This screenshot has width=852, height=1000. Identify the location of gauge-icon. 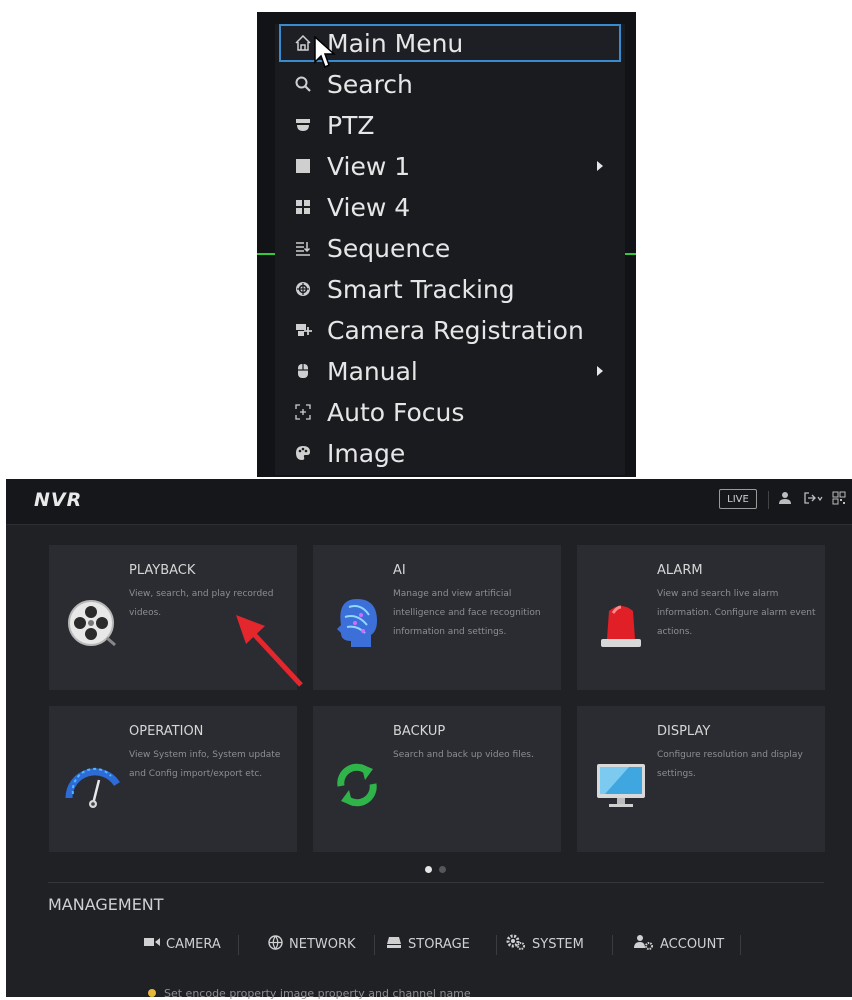
(92, 787).